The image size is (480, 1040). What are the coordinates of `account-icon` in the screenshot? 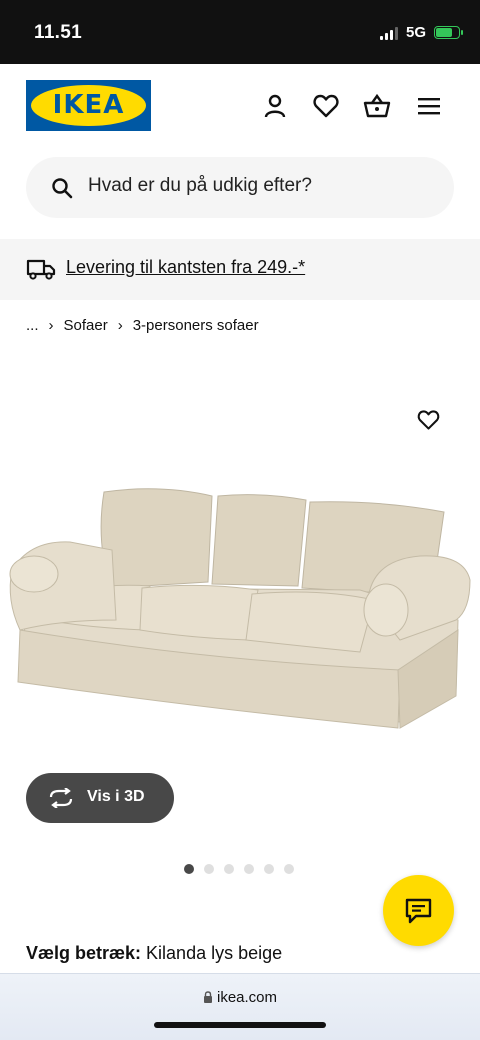 It's located at (275, 106).